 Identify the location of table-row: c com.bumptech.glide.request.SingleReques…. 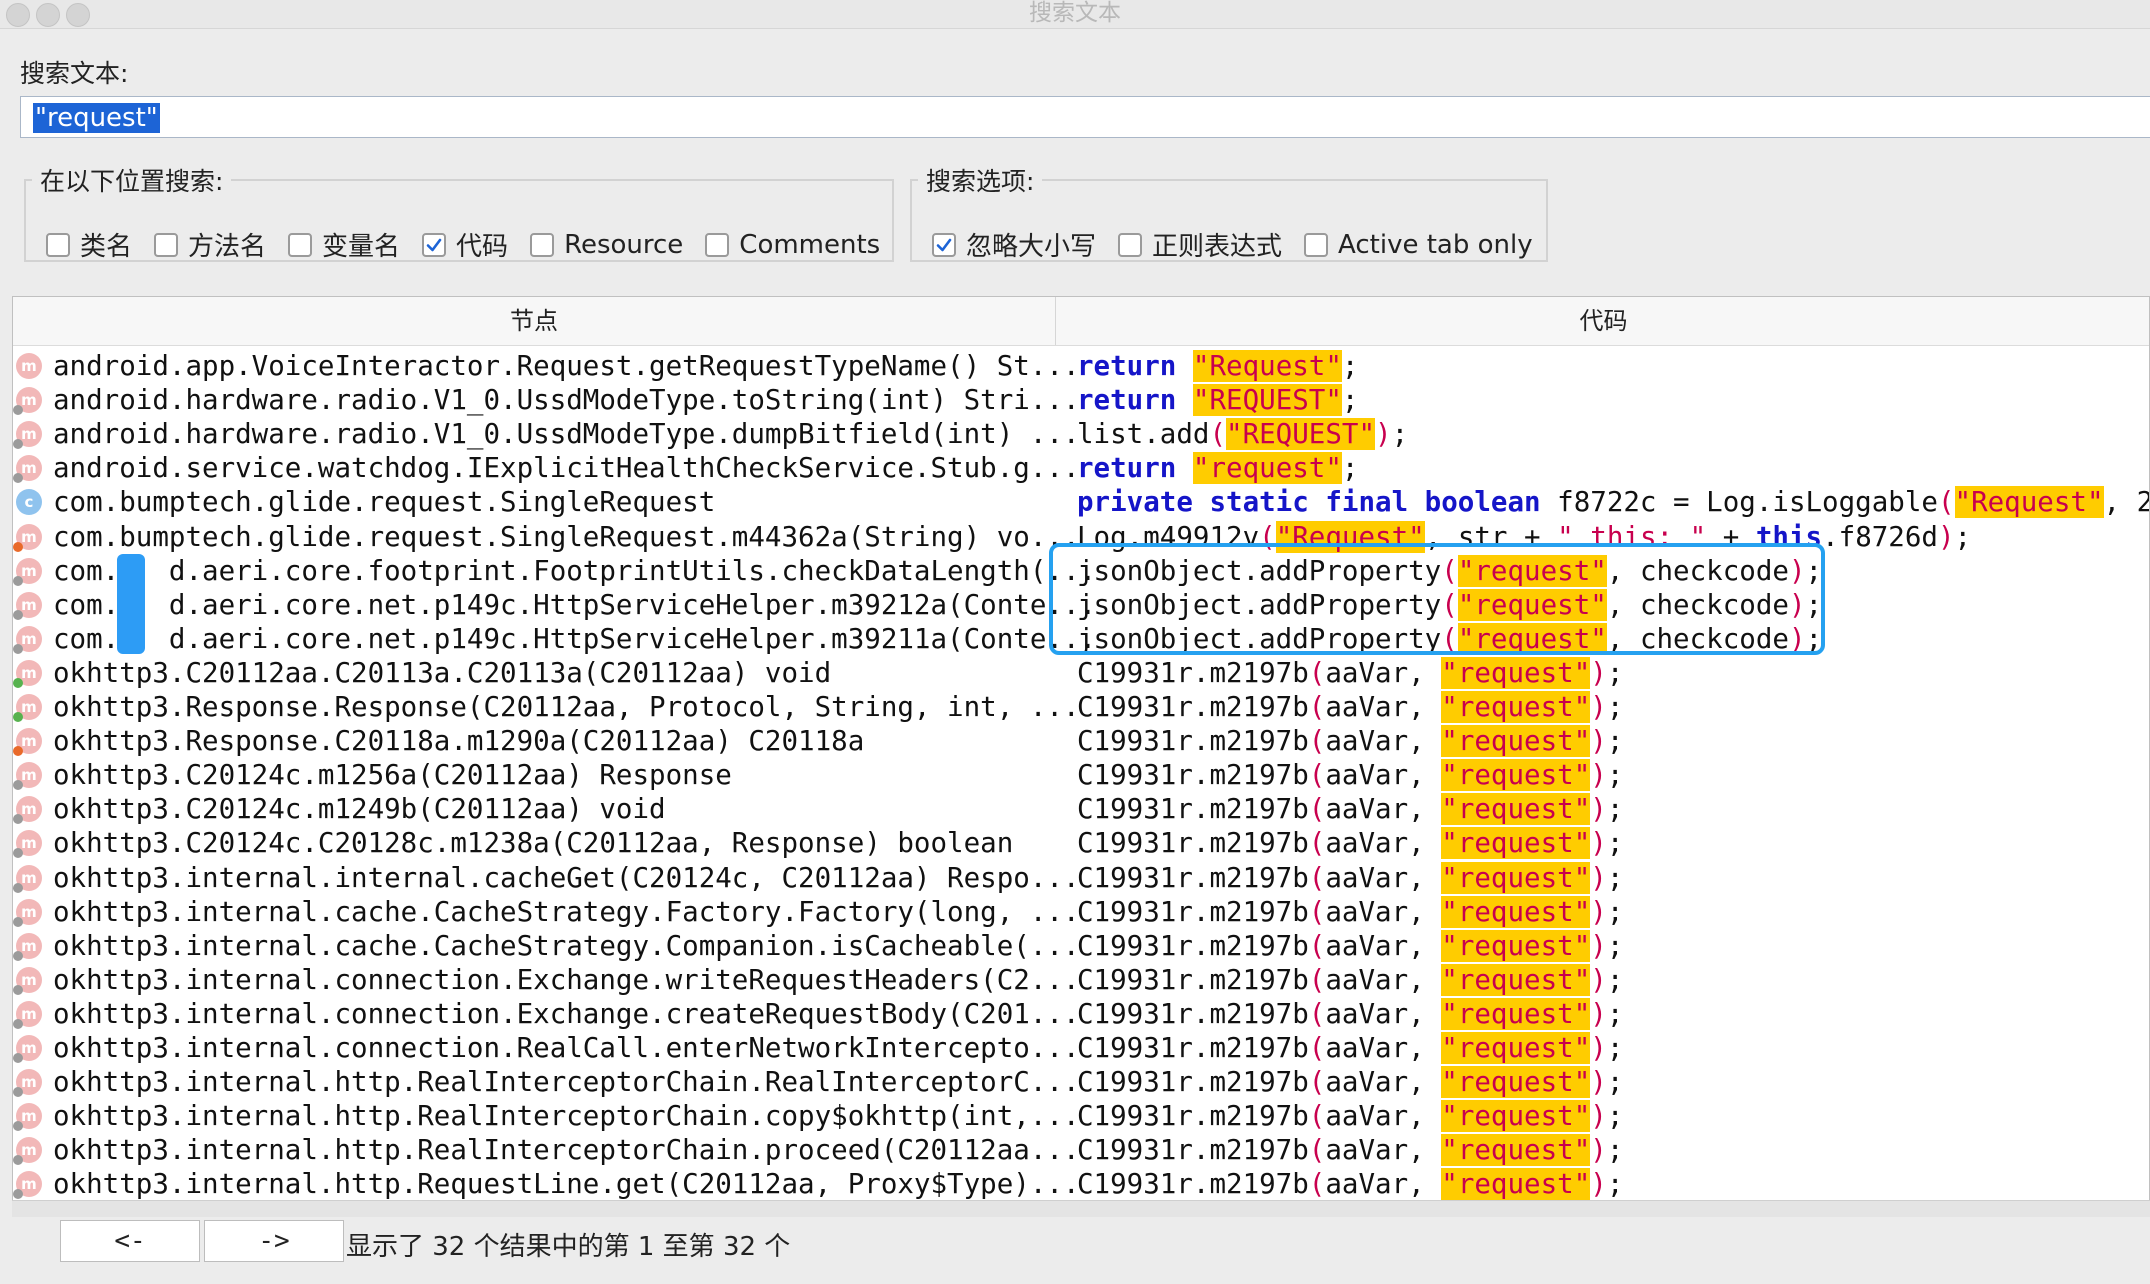
(1081, 502).